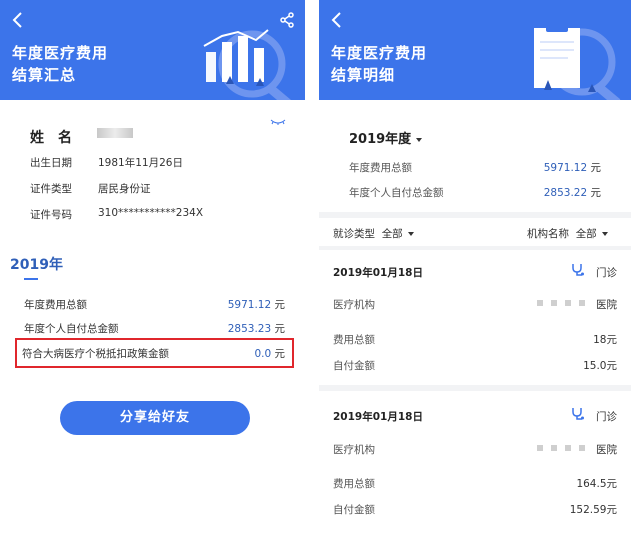  What do you see at coordinates (278, 122) in the screenshot?
I see `hide-eye-icon` at bounding box center [278, 122].